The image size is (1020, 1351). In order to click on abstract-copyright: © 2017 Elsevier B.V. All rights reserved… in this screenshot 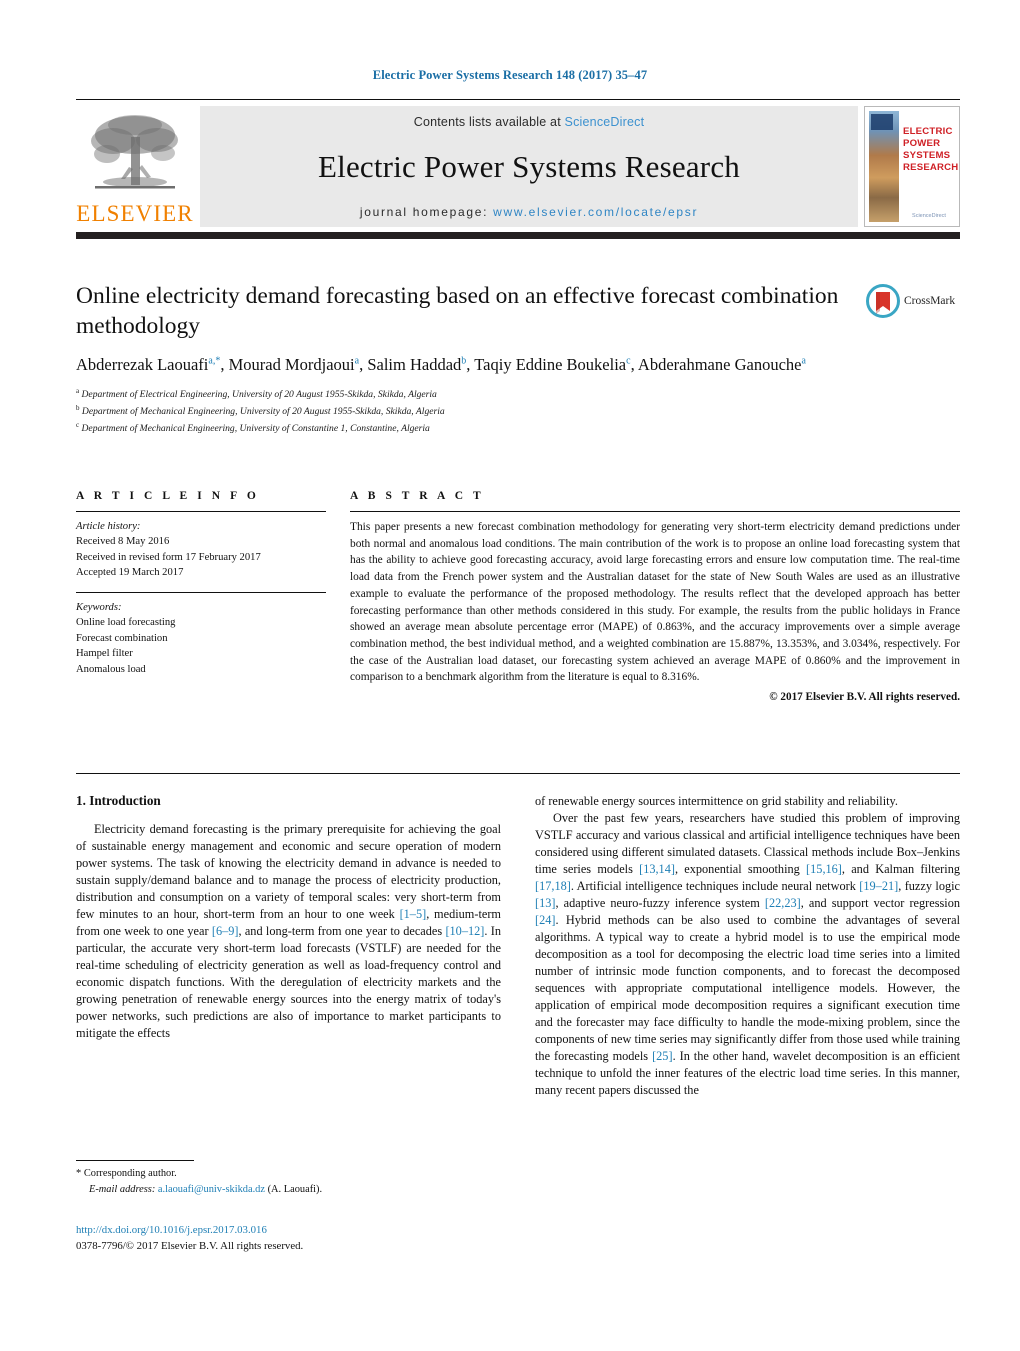, I will do `click(864, 697)`.